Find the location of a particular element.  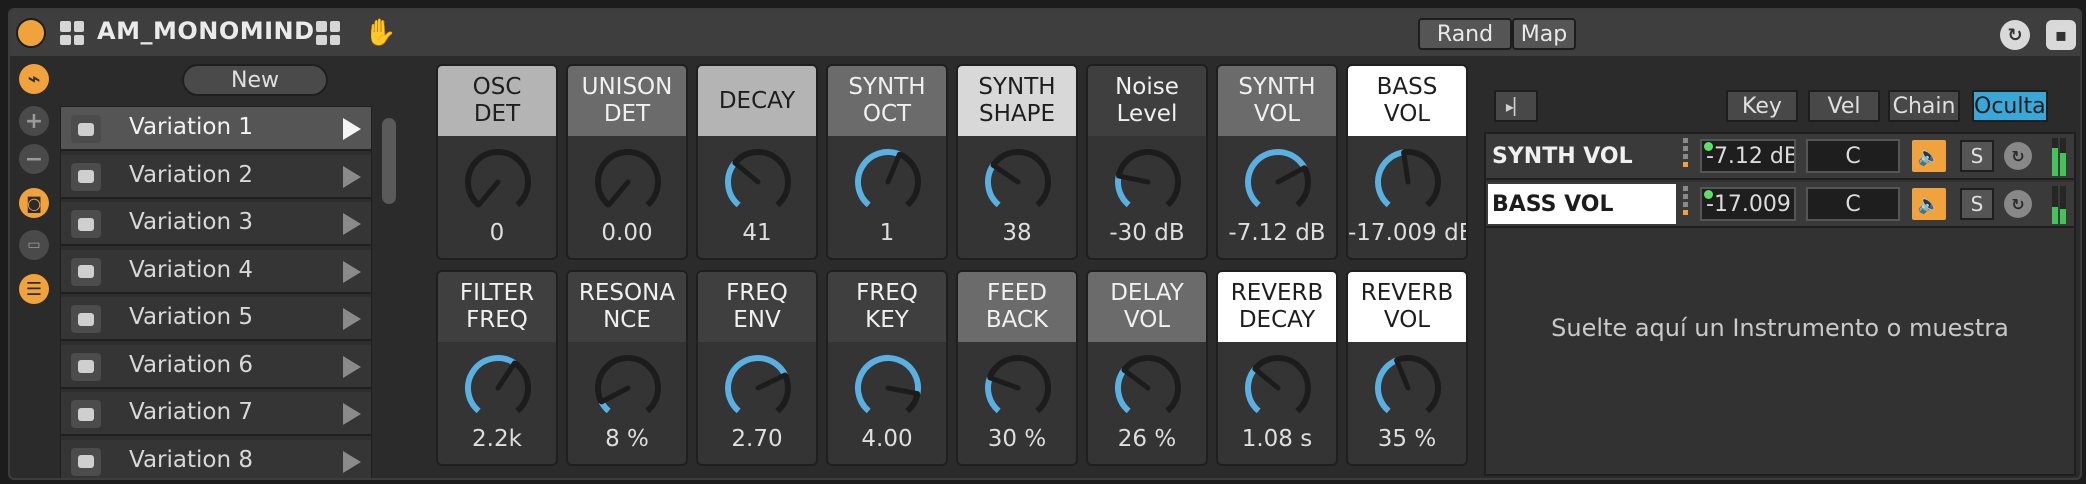

macro-label: DECAY is located at coordinates (757, 101).